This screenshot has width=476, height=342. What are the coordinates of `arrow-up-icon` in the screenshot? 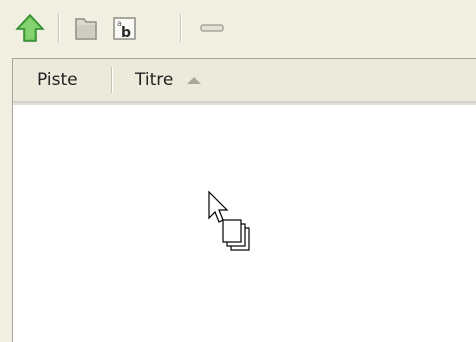 It's located at (30, 27).